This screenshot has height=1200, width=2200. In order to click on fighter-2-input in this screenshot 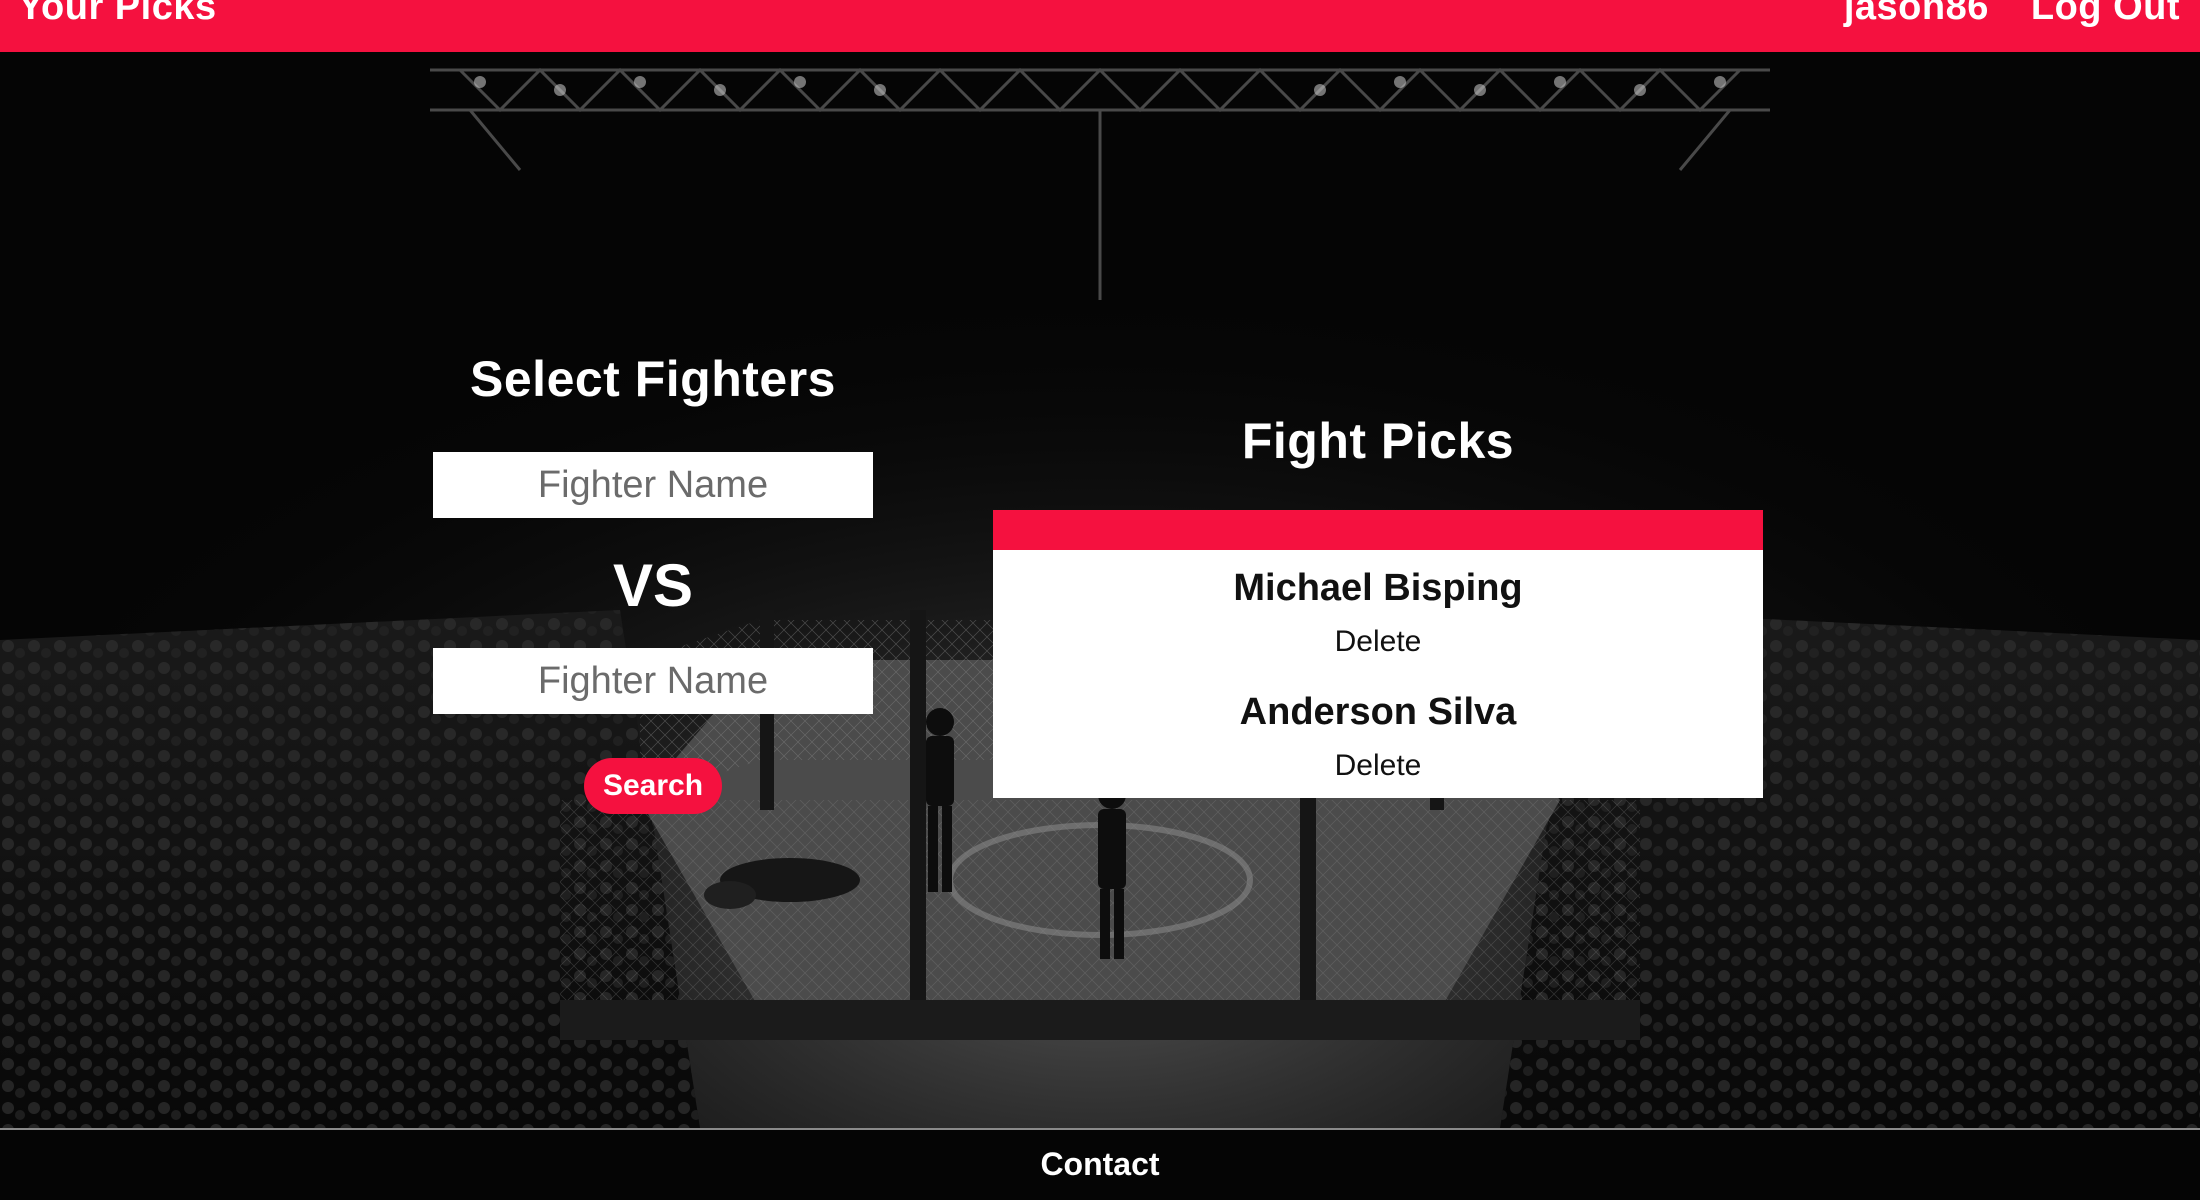, I will do `click(653, 681)`.